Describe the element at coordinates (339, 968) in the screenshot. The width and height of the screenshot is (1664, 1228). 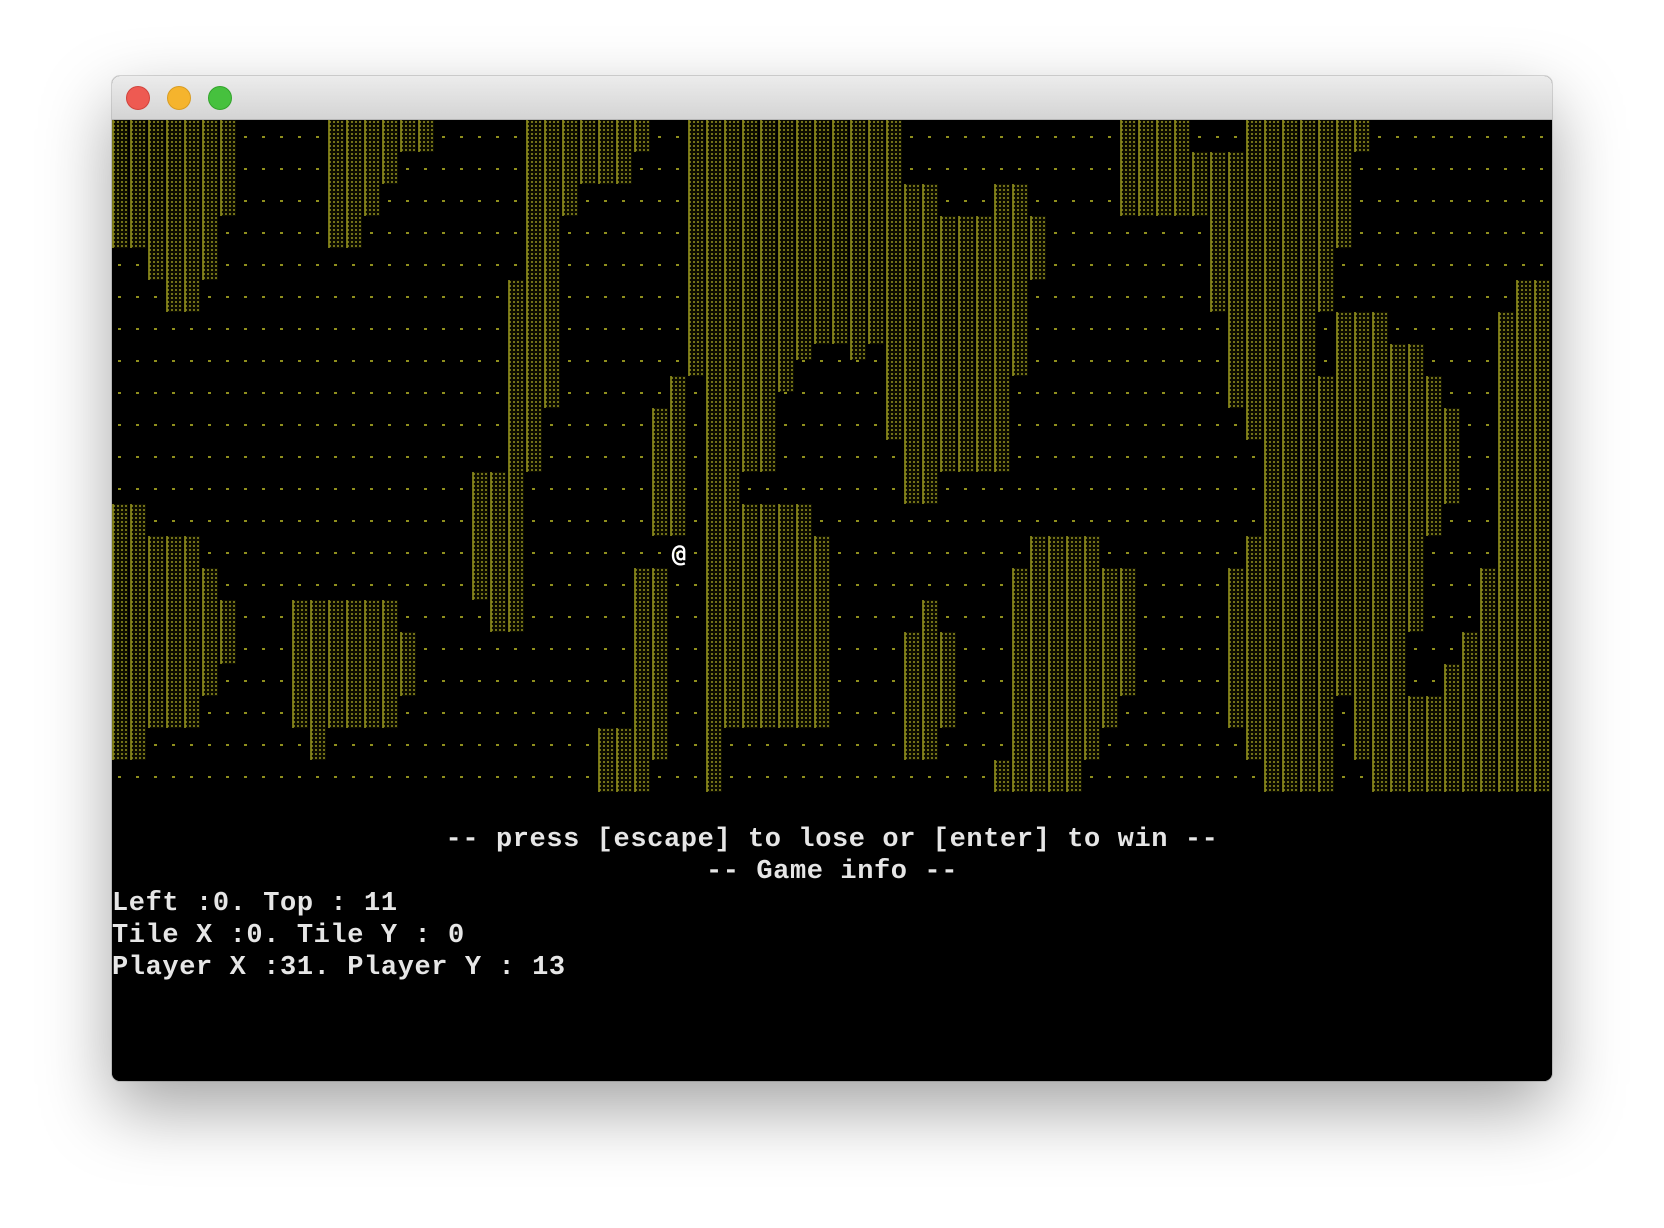
I see `player-position-info: Player X :31. Player Y : 13` at that location.